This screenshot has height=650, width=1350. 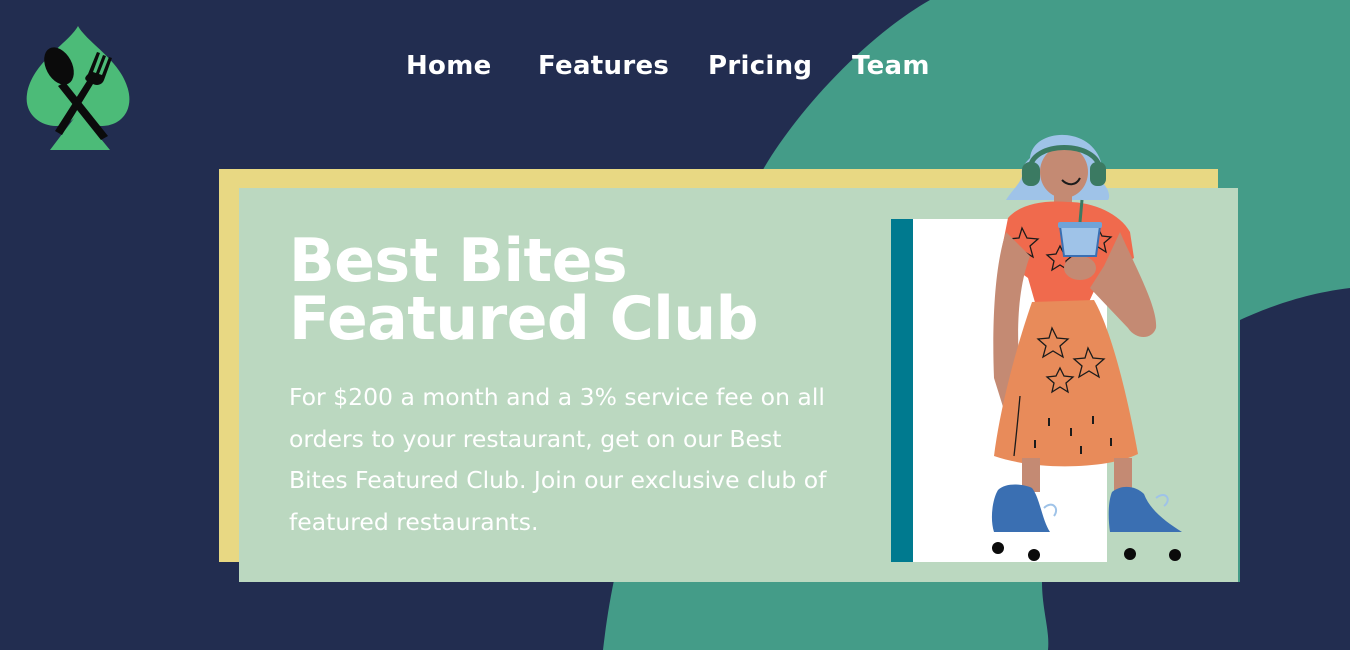 What do you see at coordinates (1145, 509) in the screenshot?
I see `roller-skate-right-icon` at bounding box center [1145, 509].